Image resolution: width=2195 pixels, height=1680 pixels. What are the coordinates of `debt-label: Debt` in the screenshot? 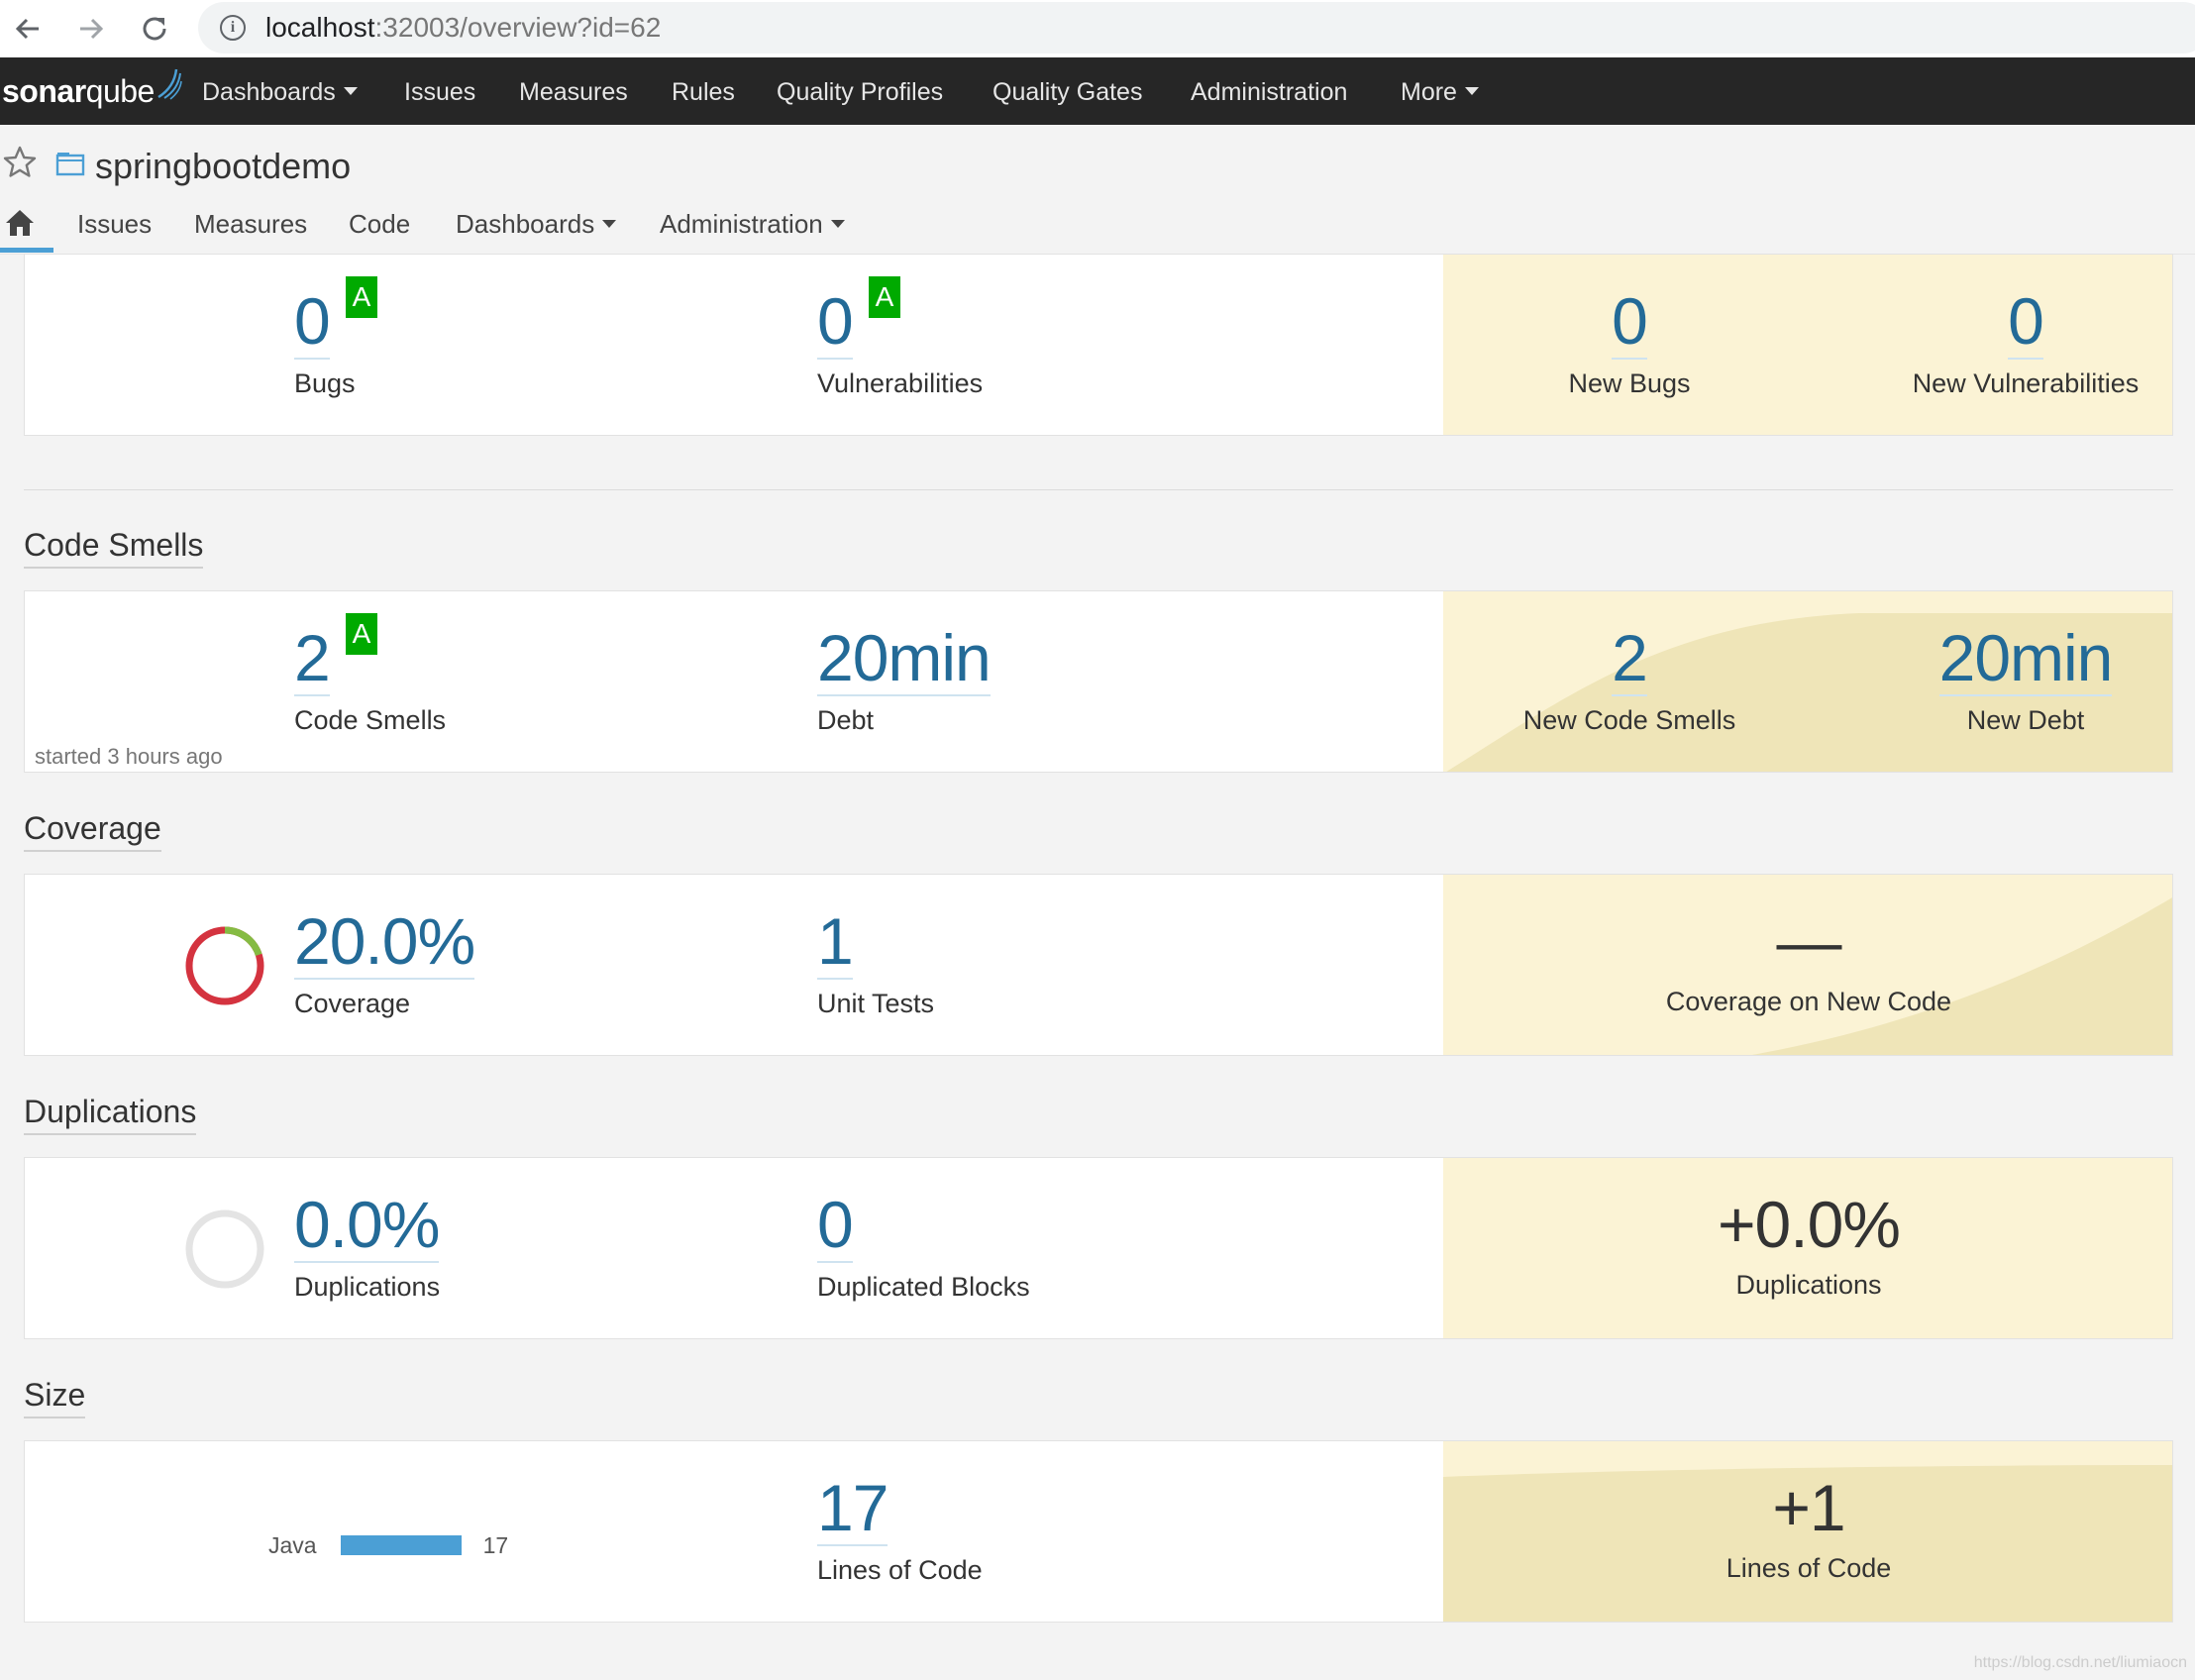 It's located at (846, 720).